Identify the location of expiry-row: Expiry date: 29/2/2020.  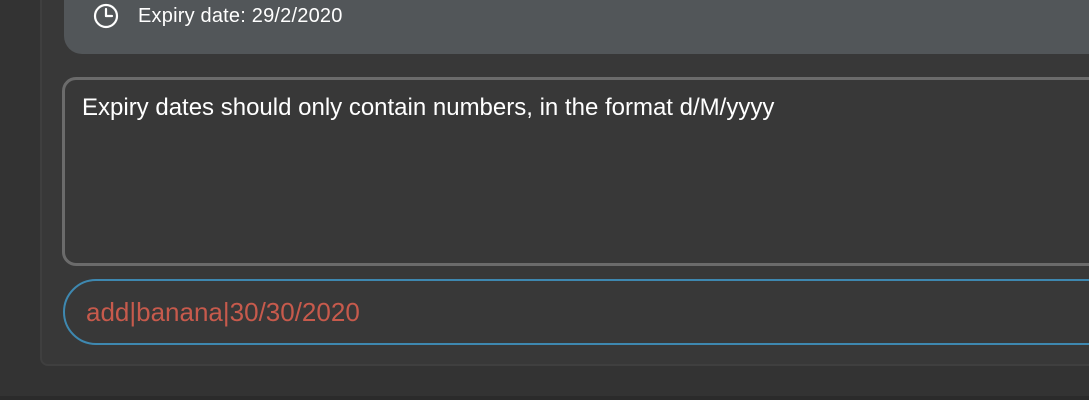
(218, 16).